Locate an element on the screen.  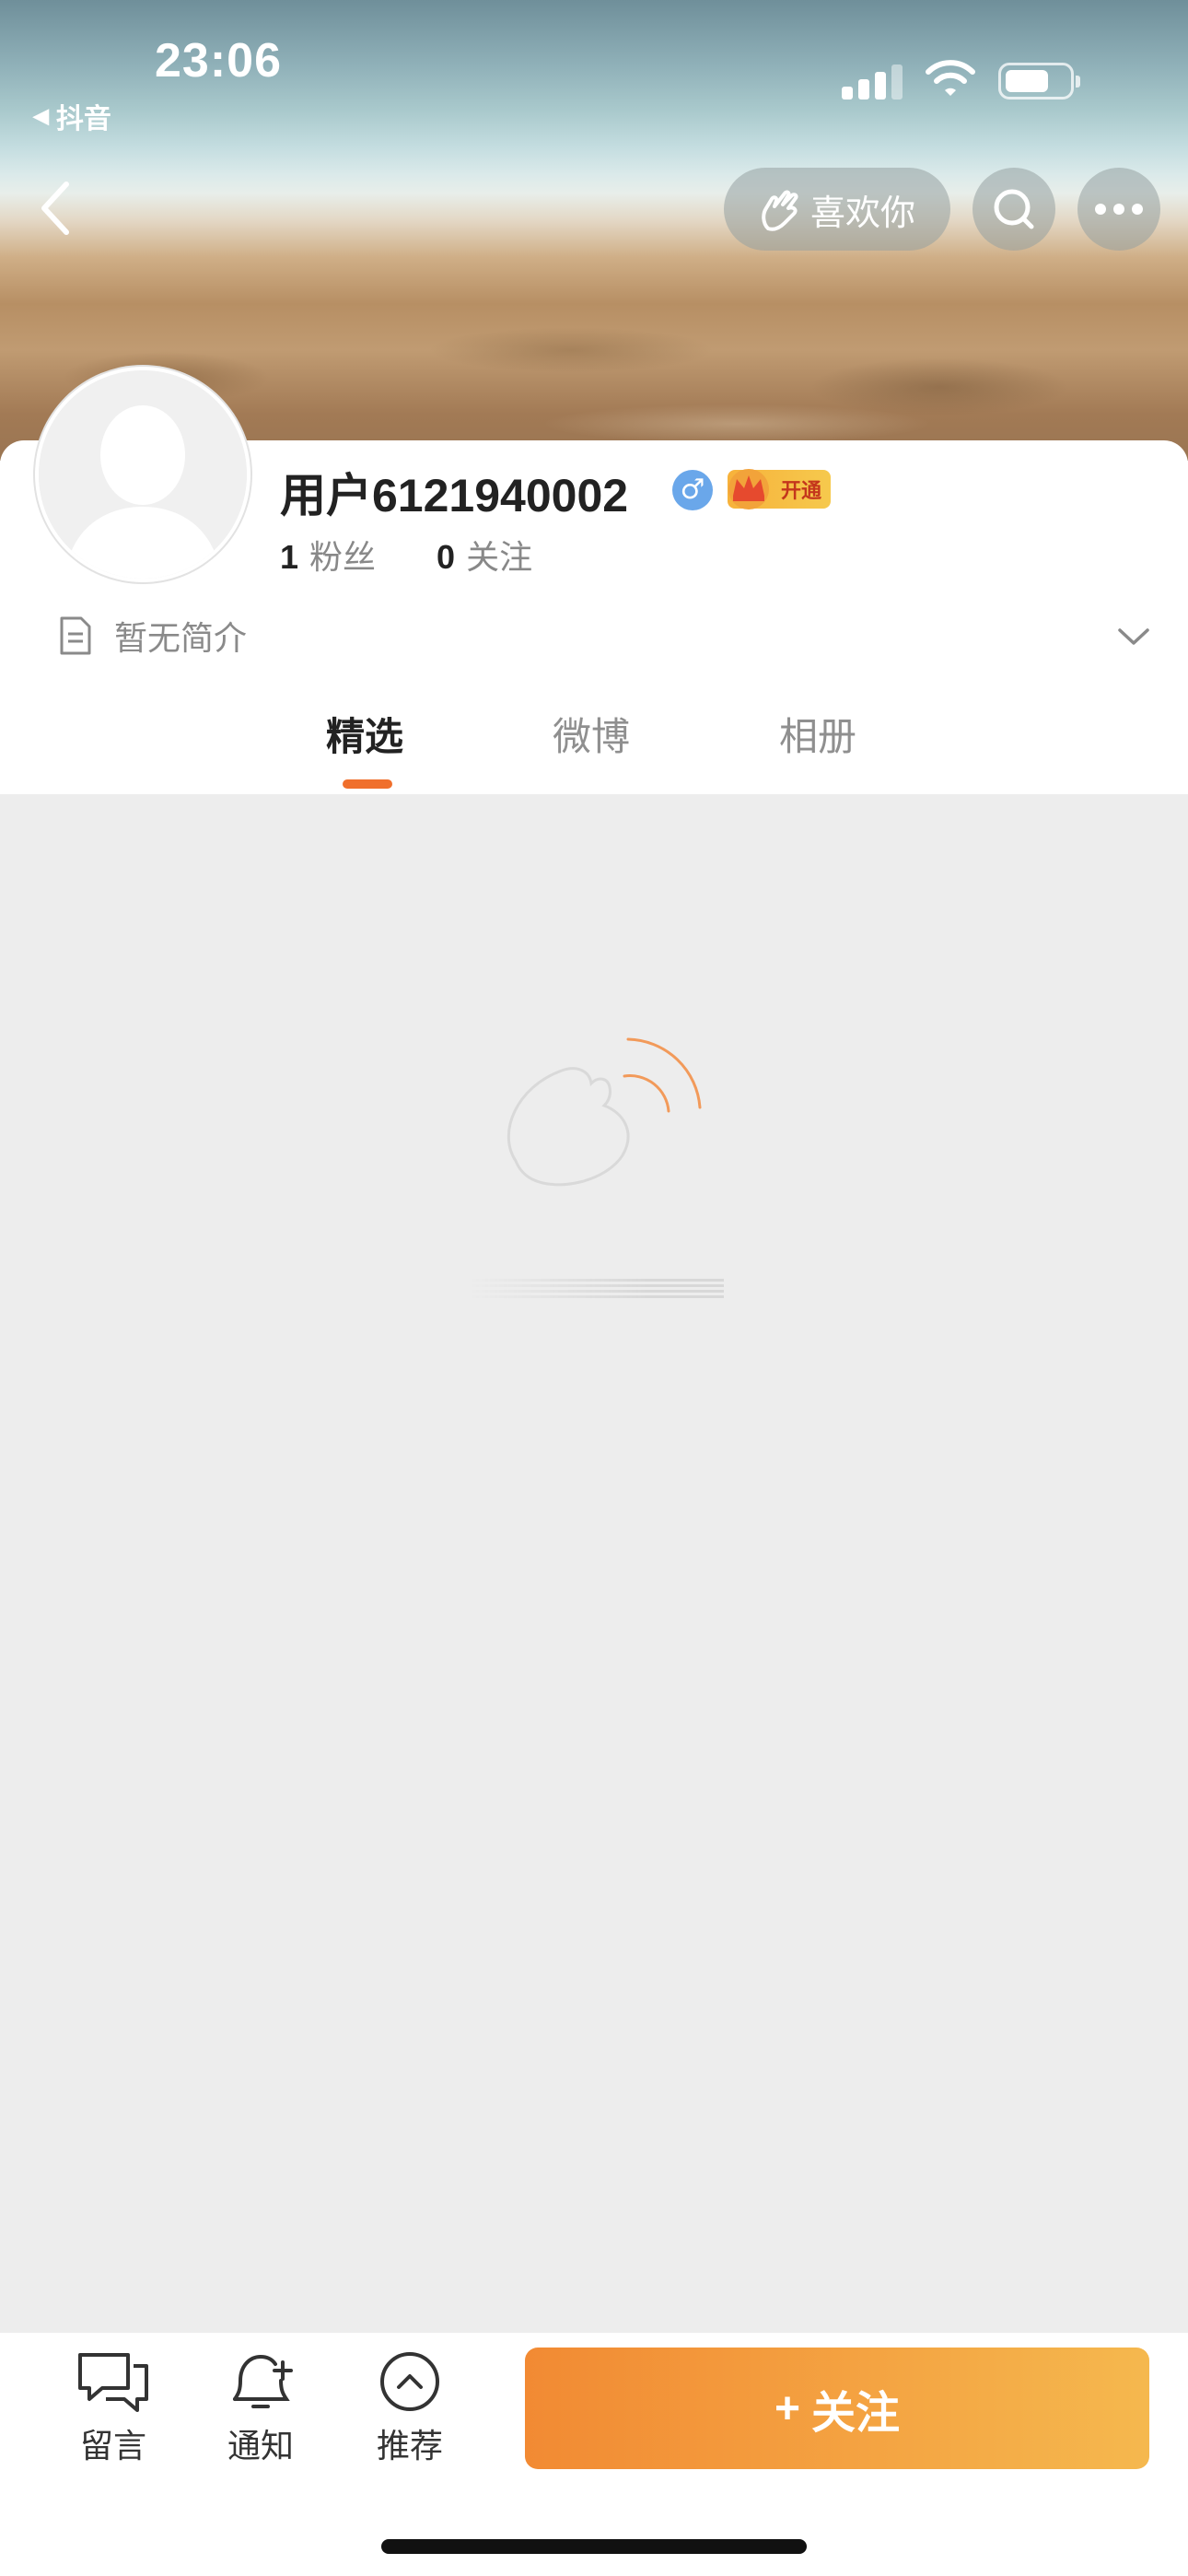
bio-text: 暂无简介 is located at coordinates (181, 639).